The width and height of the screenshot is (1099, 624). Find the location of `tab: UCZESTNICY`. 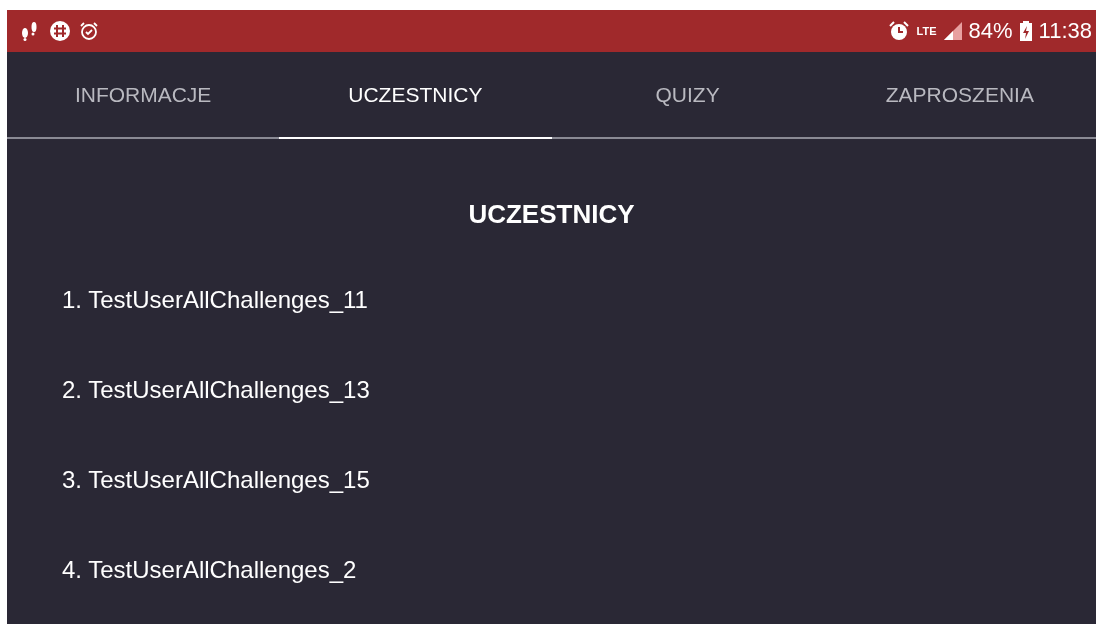

tab: UCZESTNICY is located at coordinates (415, 94).